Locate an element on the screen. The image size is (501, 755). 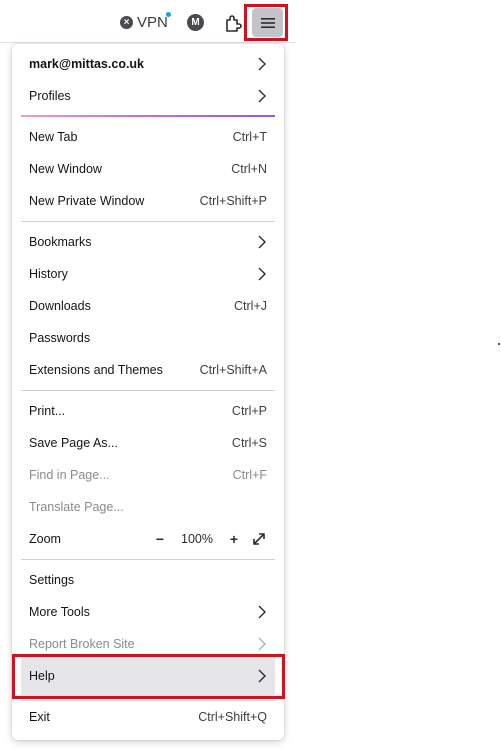
extensions-shortcut: Ctrl+Shift+A is located at coordinates (233, 370).